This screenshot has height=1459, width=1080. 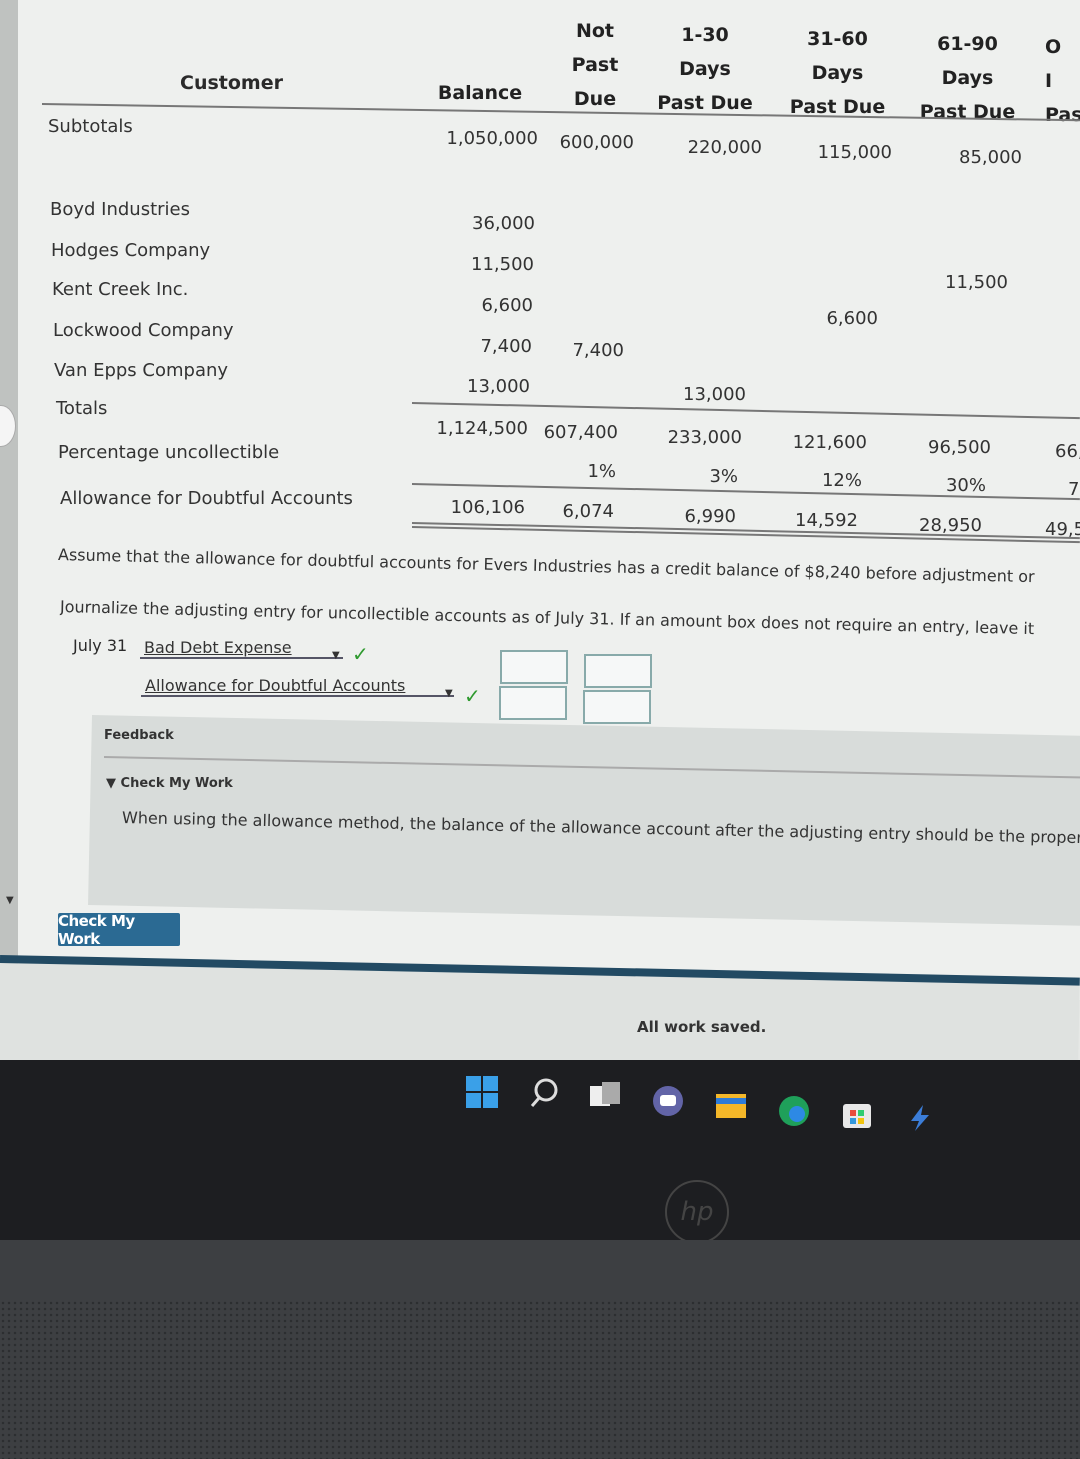 What do you see at coordinates (704, 437) in the screenshot?
I see `total-1-30: 233,000` at bounding box center [704, 437].